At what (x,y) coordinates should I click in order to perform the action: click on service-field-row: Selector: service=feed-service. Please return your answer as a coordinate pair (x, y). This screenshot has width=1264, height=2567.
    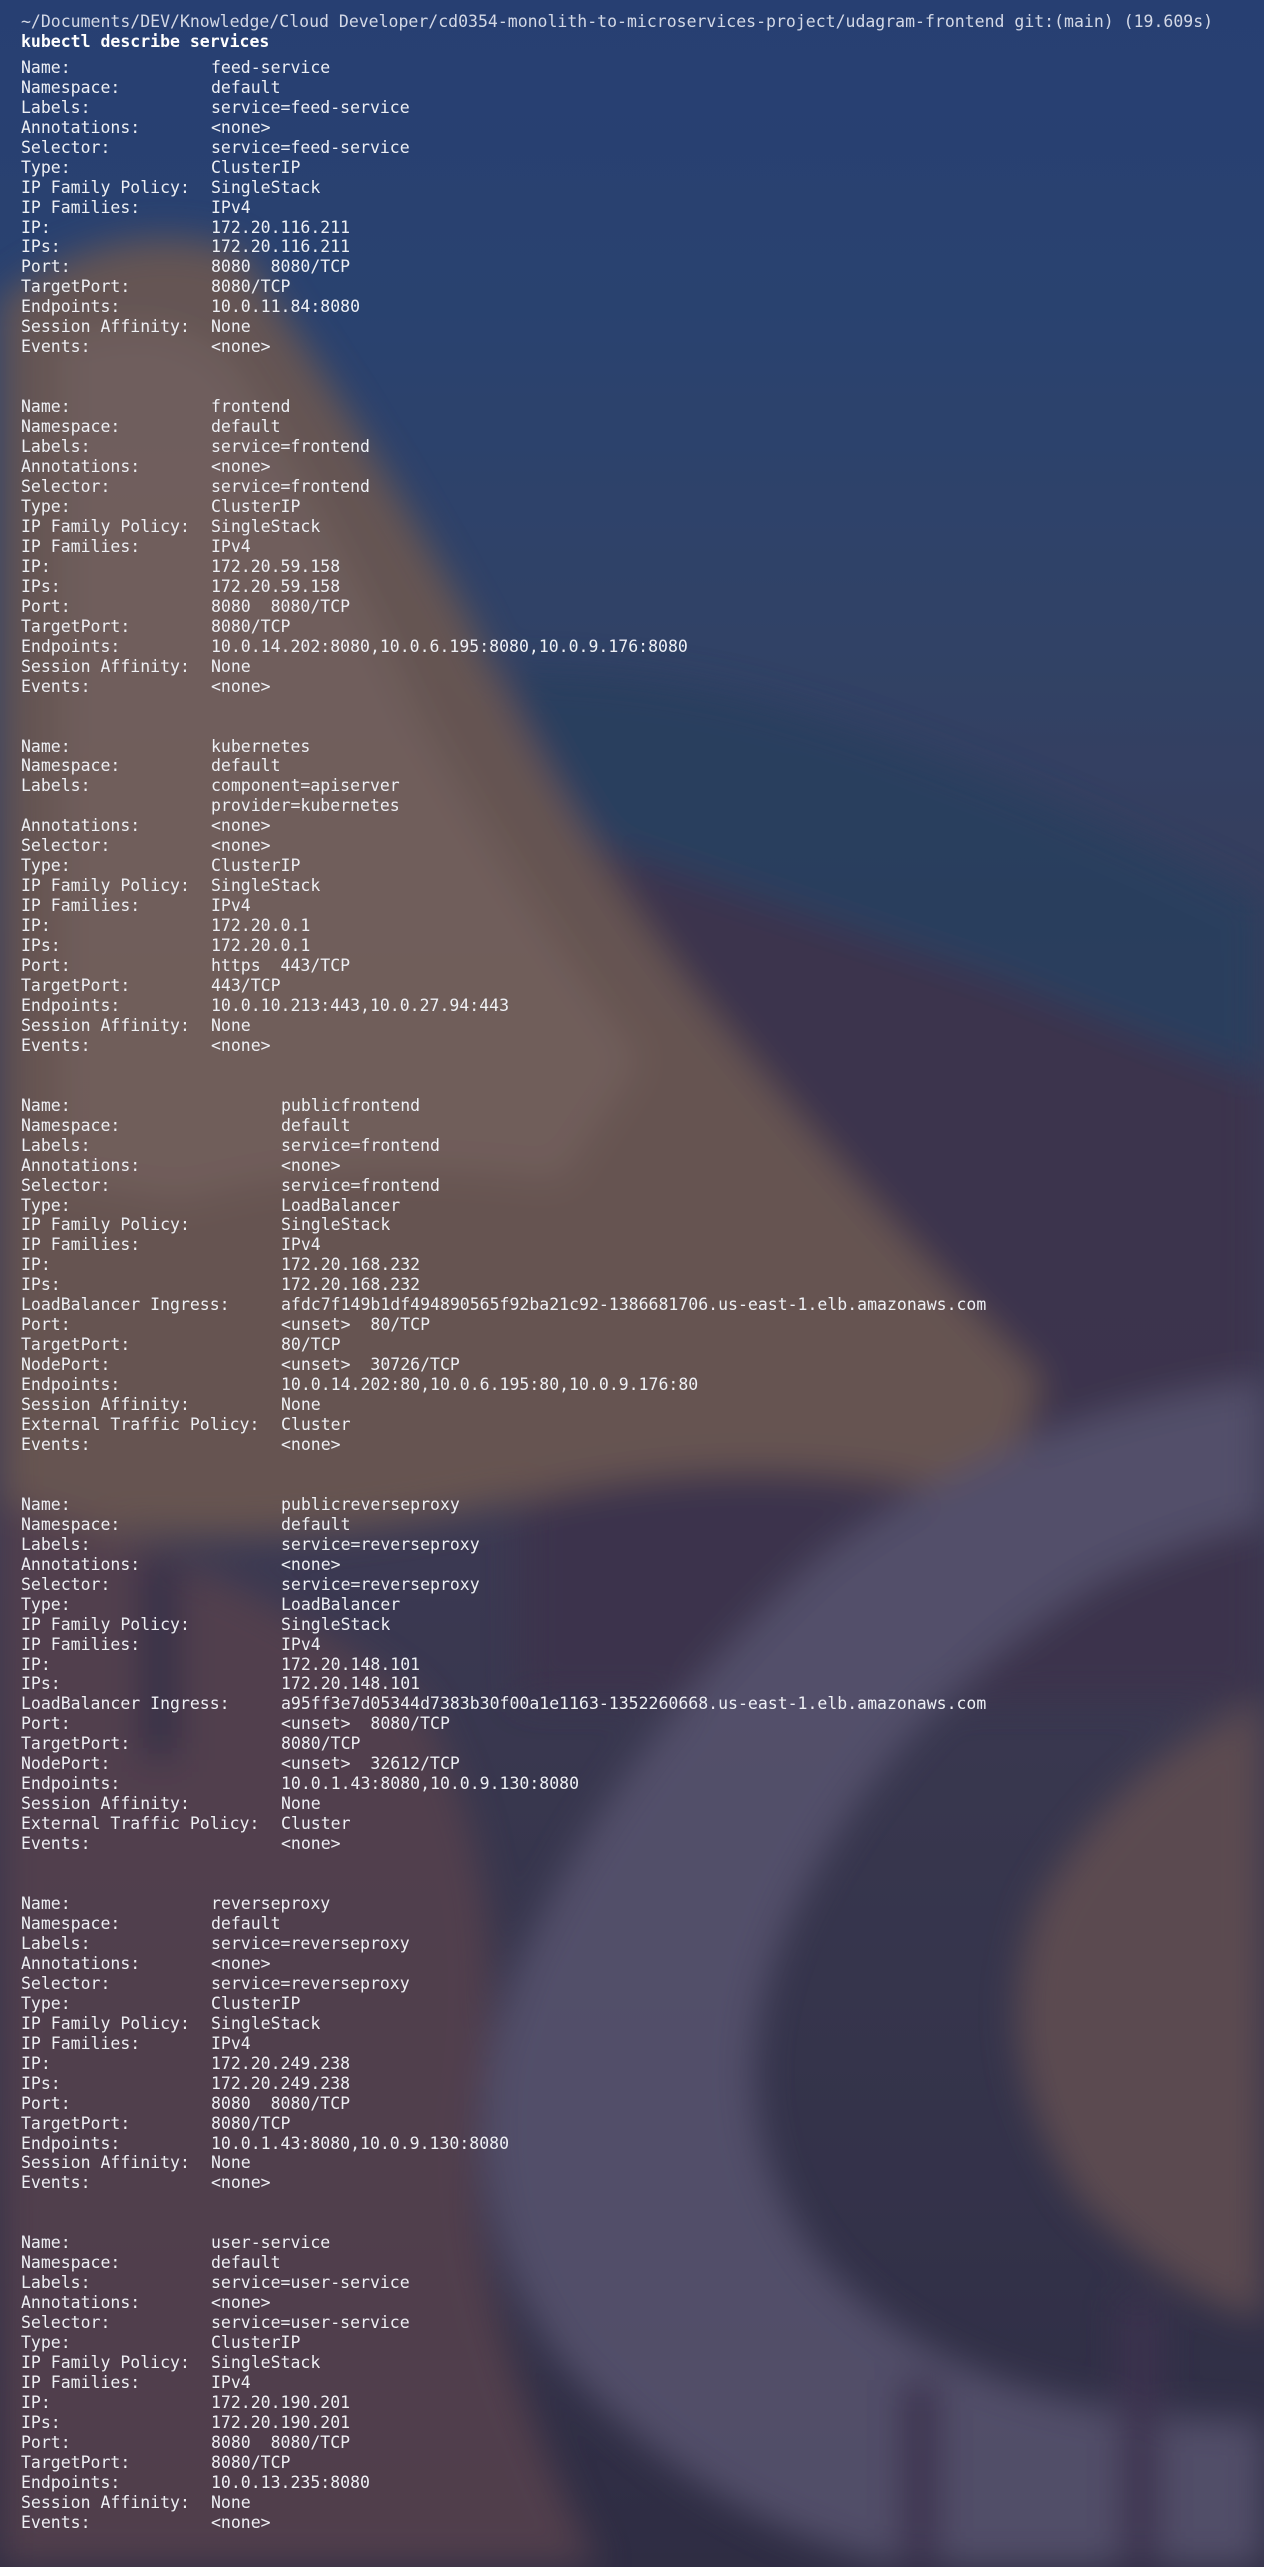
    Looking at the image, I should click on (642, 148).